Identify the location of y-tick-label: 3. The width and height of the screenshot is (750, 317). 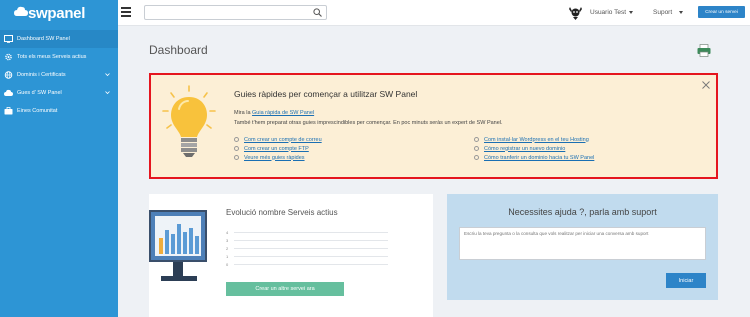
(227, 240).